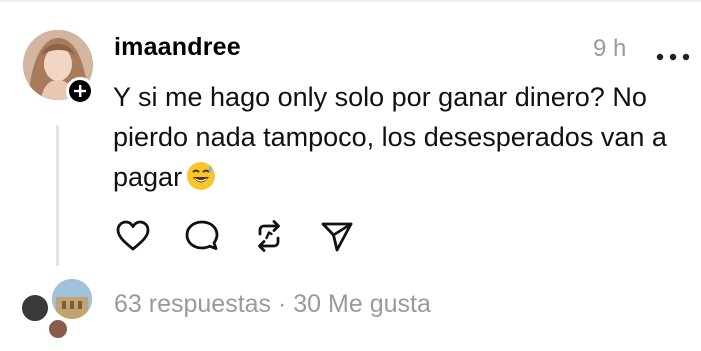 This screenshot has height=351, width=701. Describe the element at coordinates (269, 236) in the screenshot. I see `repost-icon` at that location.